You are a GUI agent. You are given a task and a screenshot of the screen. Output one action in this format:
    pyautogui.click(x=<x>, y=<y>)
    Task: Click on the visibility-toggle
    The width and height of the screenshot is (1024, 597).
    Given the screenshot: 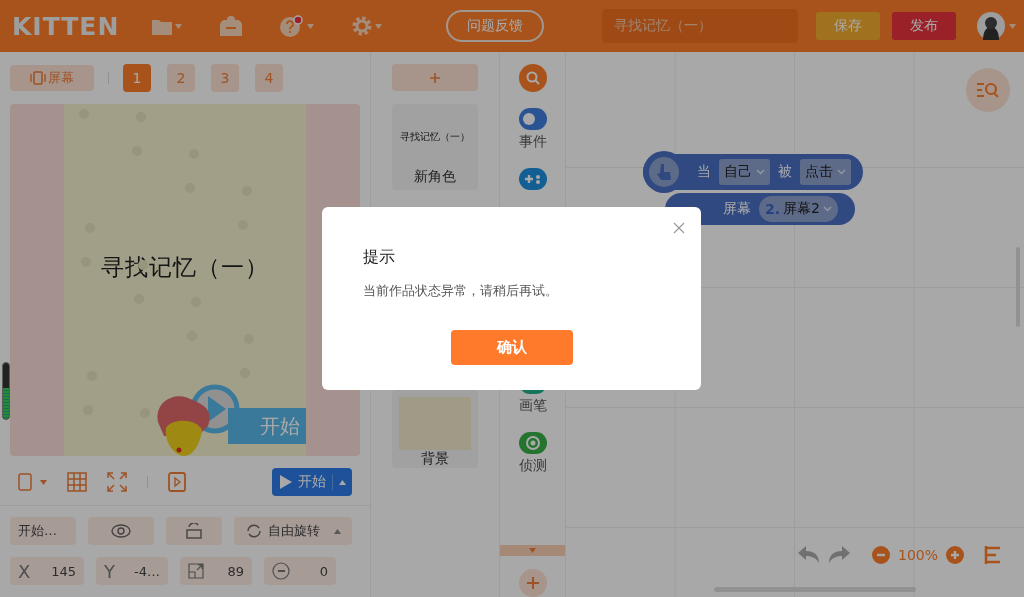 What is the action you would take?
    pyautogui.click(x=121, y=531)
    